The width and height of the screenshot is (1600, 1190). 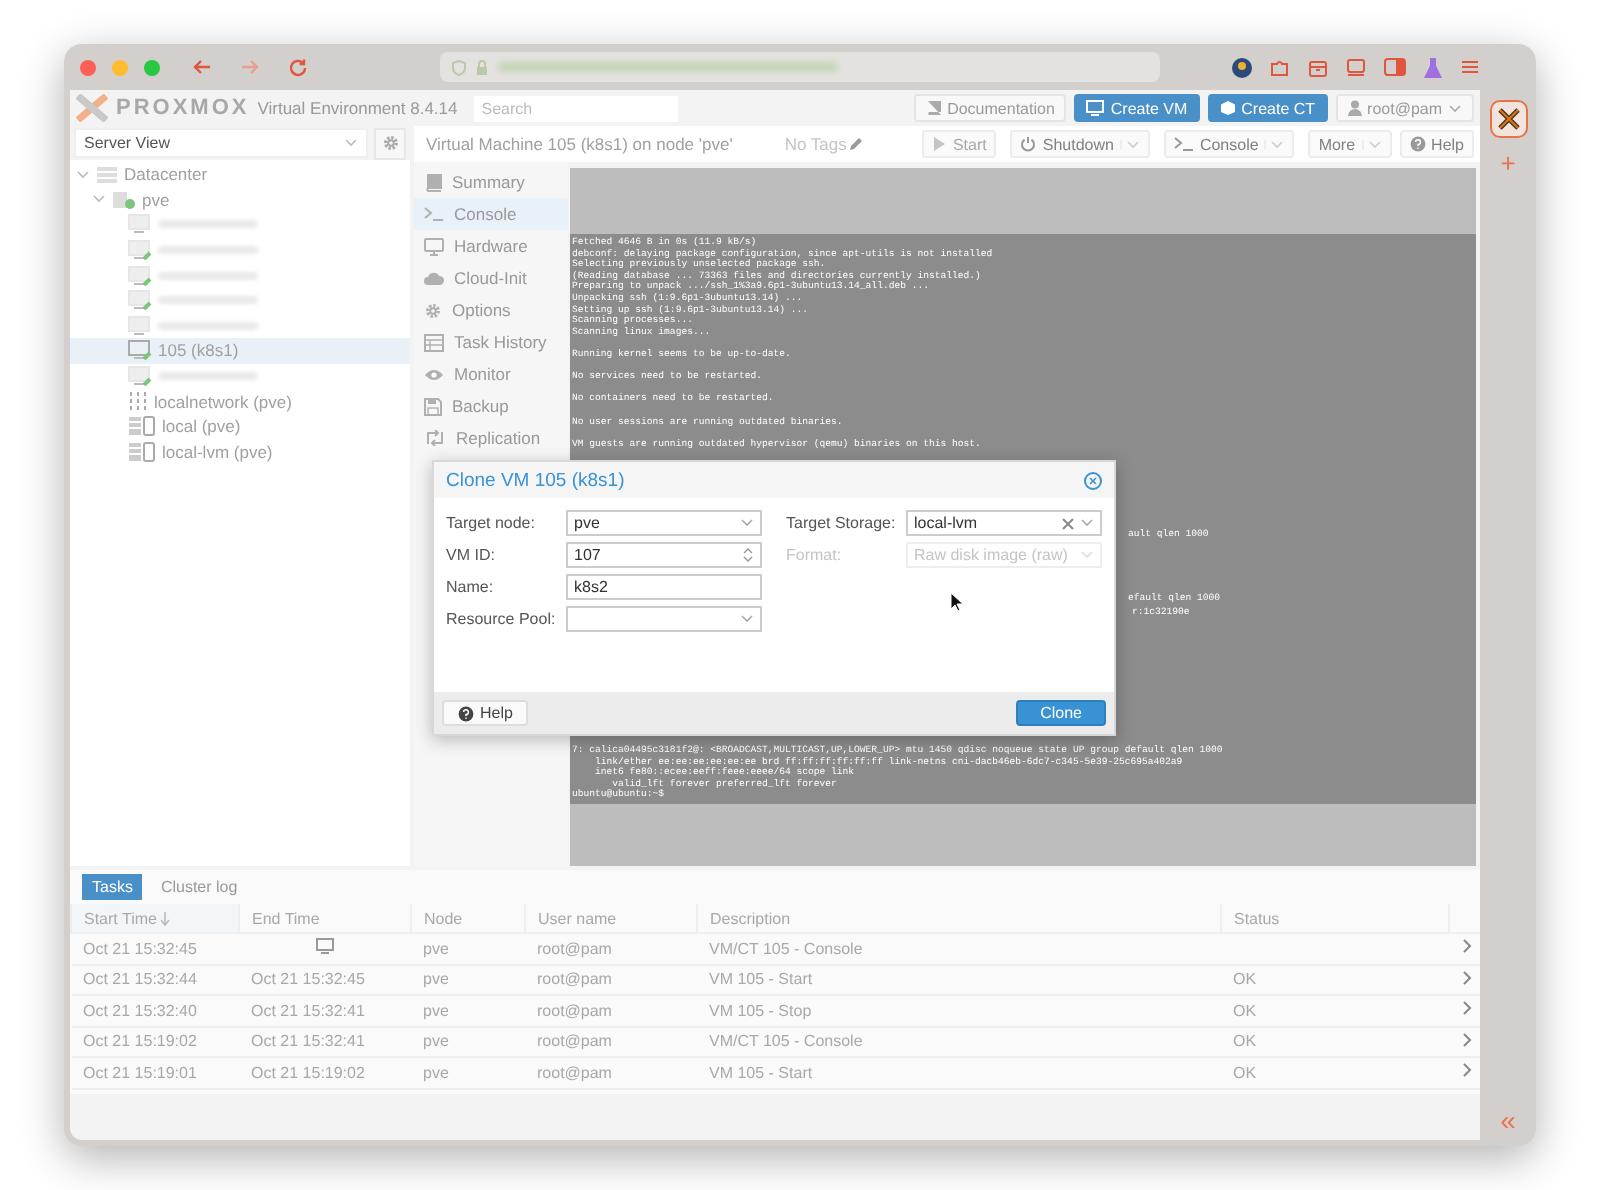 What do you see at coordinates (156, 199) in the screenshot?
I see `tree-label: pve` at bounding box center [156, 199].